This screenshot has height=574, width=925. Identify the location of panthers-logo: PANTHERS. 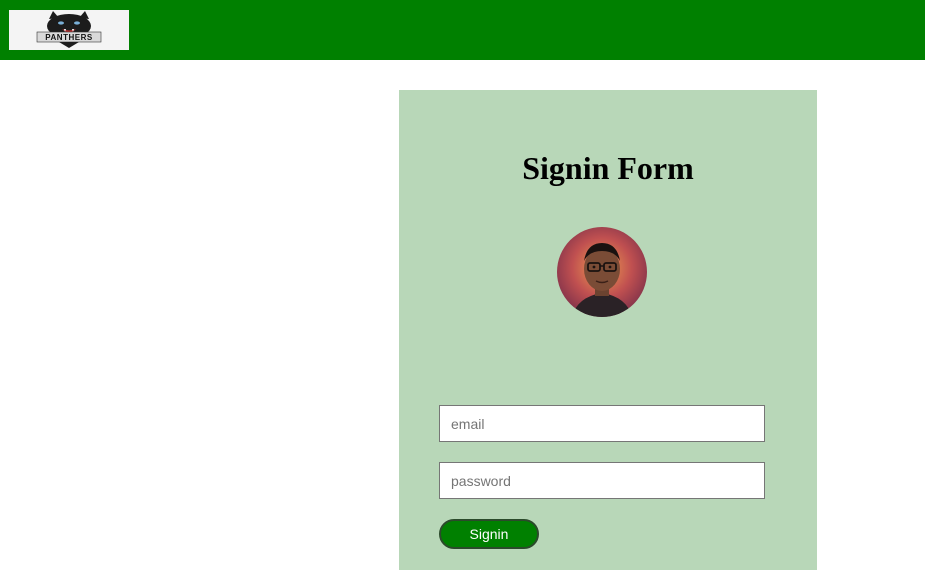
(69, 30).